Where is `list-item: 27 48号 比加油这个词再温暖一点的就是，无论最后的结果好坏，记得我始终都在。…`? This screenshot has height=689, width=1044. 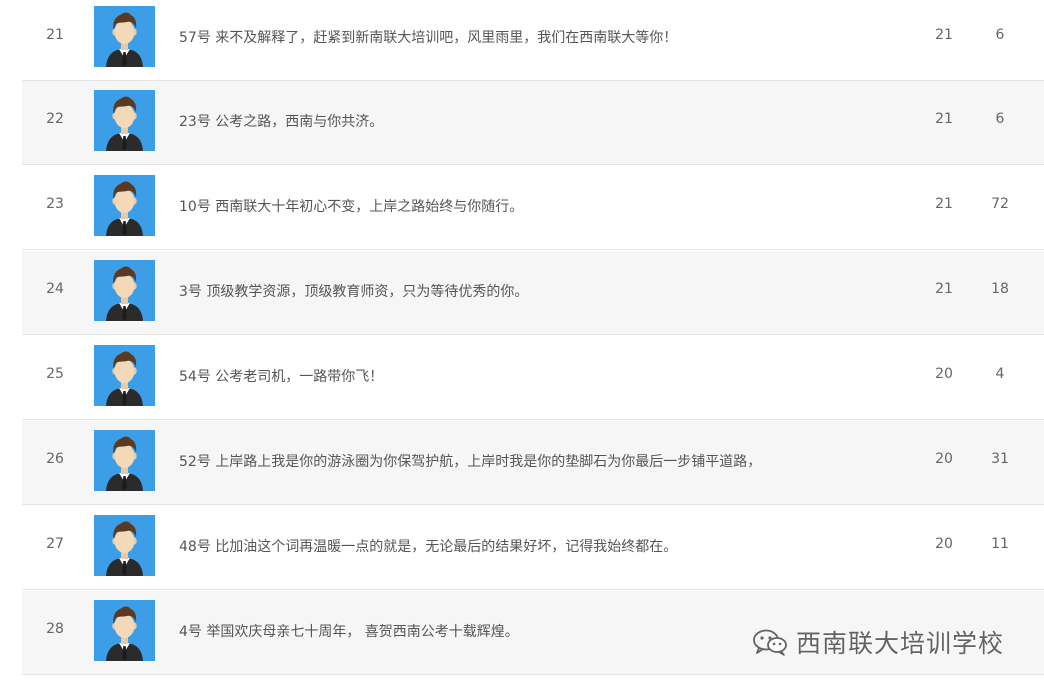 list-item: 27 48号 比加油这个词再温暖一点的就是，无论最后的结果好坏，记得我始终都在。… is located at coordinates (533, 548).